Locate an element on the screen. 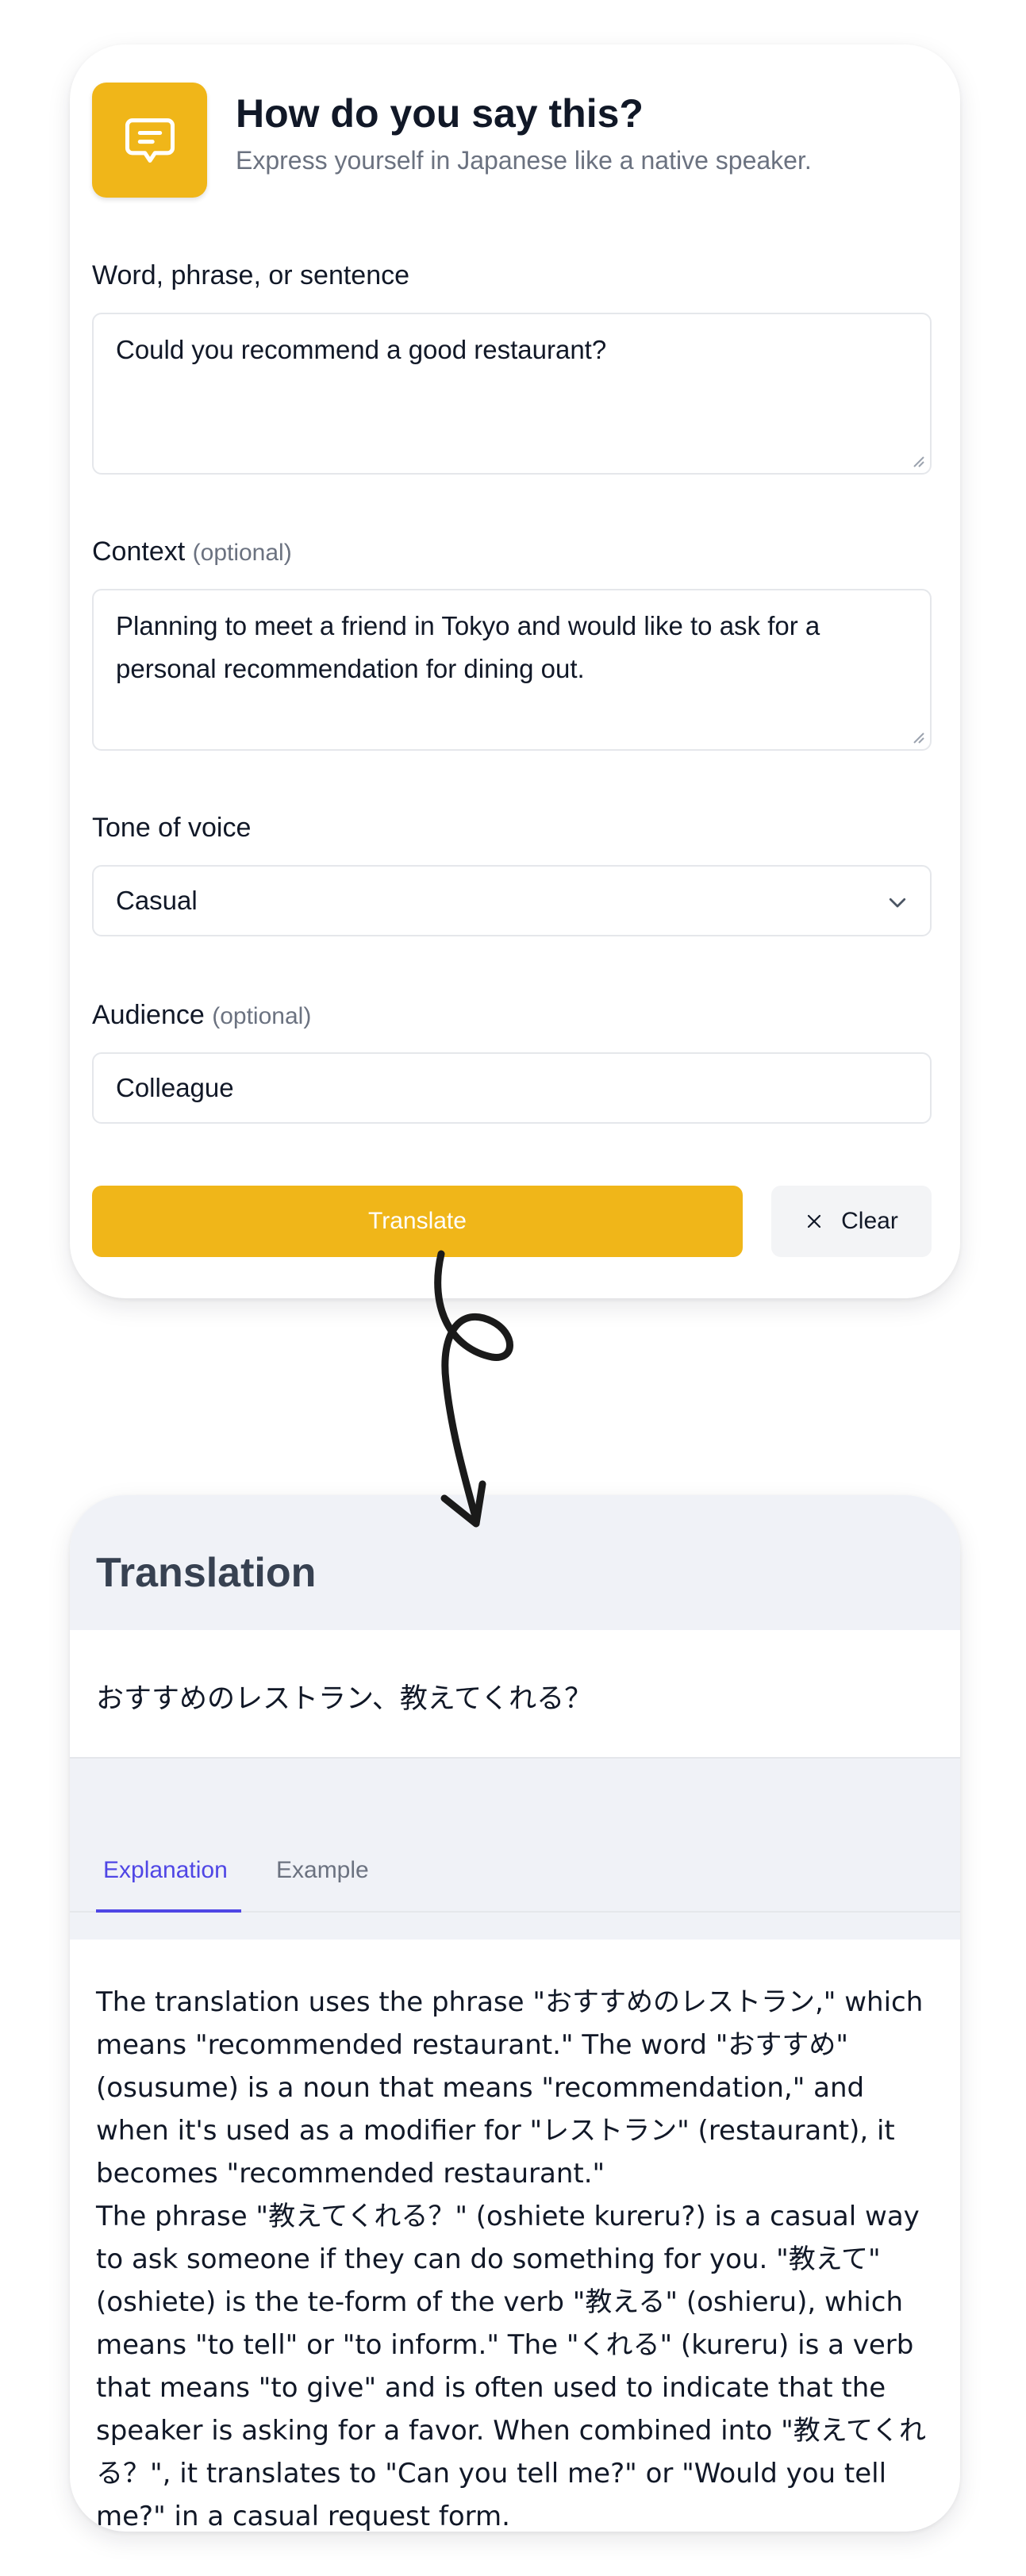  phrase-value: Could you recommend a good restaurant? is located at coordinates (362, 349).